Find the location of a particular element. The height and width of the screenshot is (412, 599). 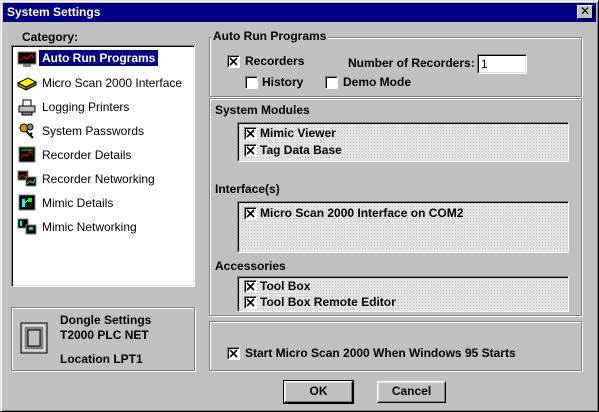

tool-box-remote-editor-label: Tool Box Remote Editor is located at coordinates (328, 302).